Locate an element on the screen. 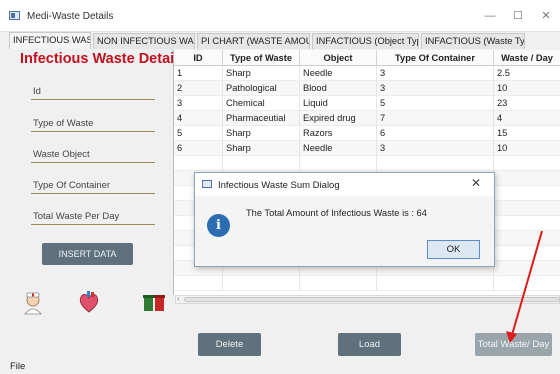  waste-bins-icon is located at coordinates (154, 303).